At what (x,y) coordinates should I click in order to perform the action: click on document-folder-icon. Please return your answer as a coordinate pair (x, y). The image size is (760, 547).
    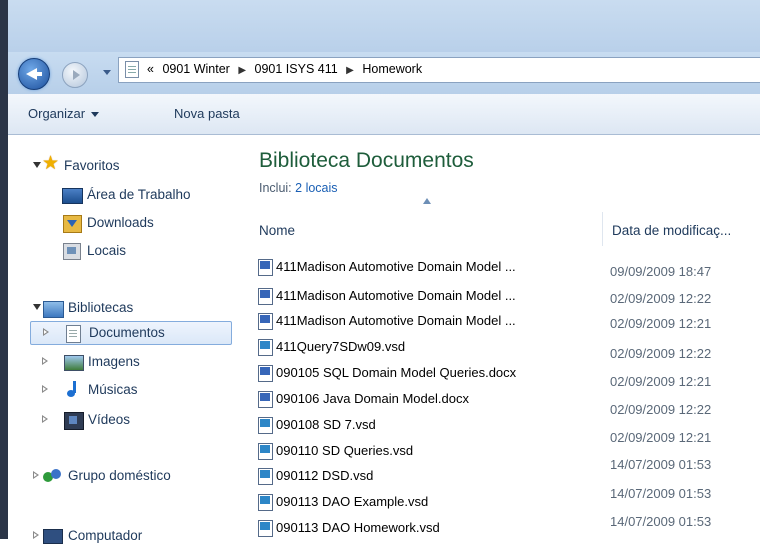
    Looking at the image, I should click on (132, 69).